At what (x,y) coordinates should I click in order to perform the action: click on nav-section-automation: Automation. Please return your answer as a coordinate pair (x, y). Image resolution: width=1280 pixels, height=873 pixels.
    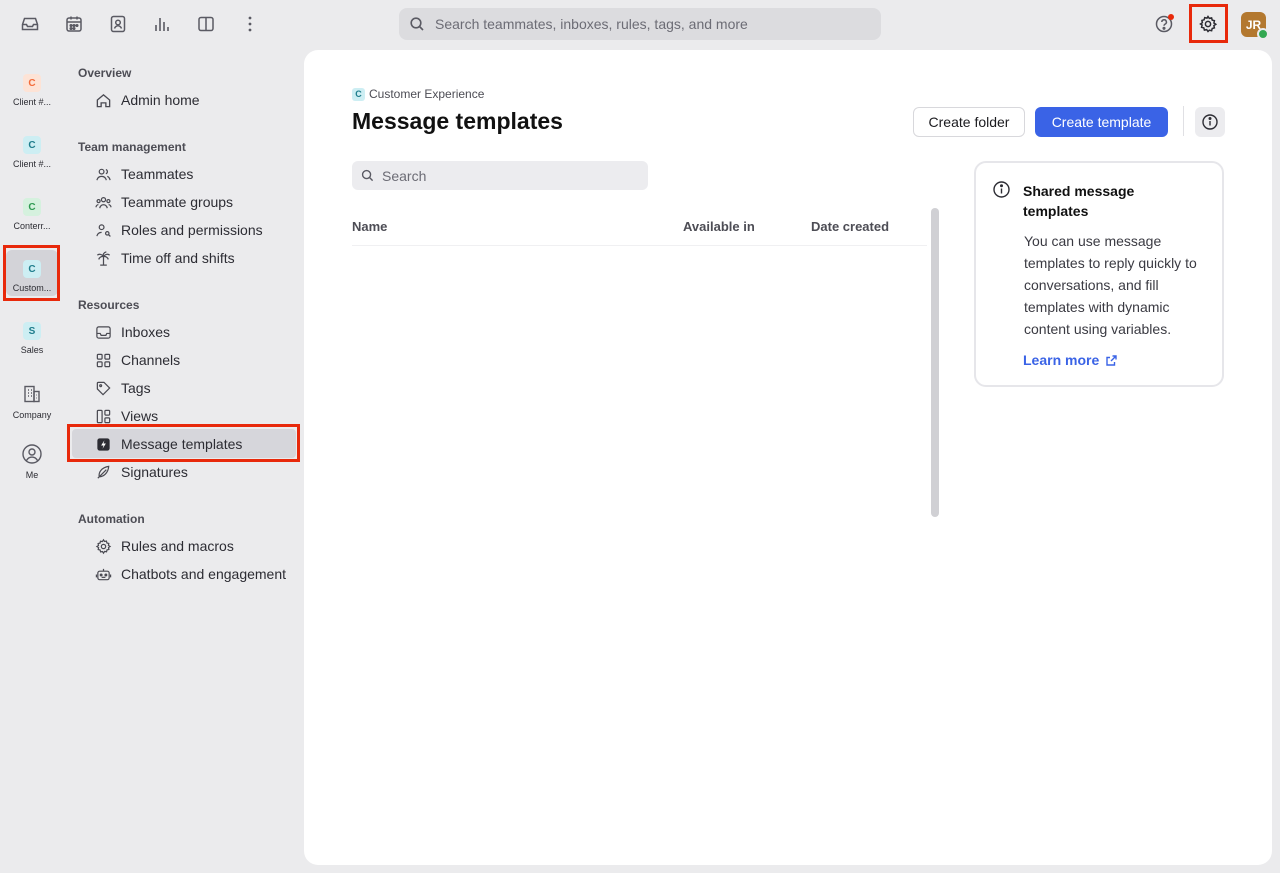
    Looking at the image, I should click on (111, 519).